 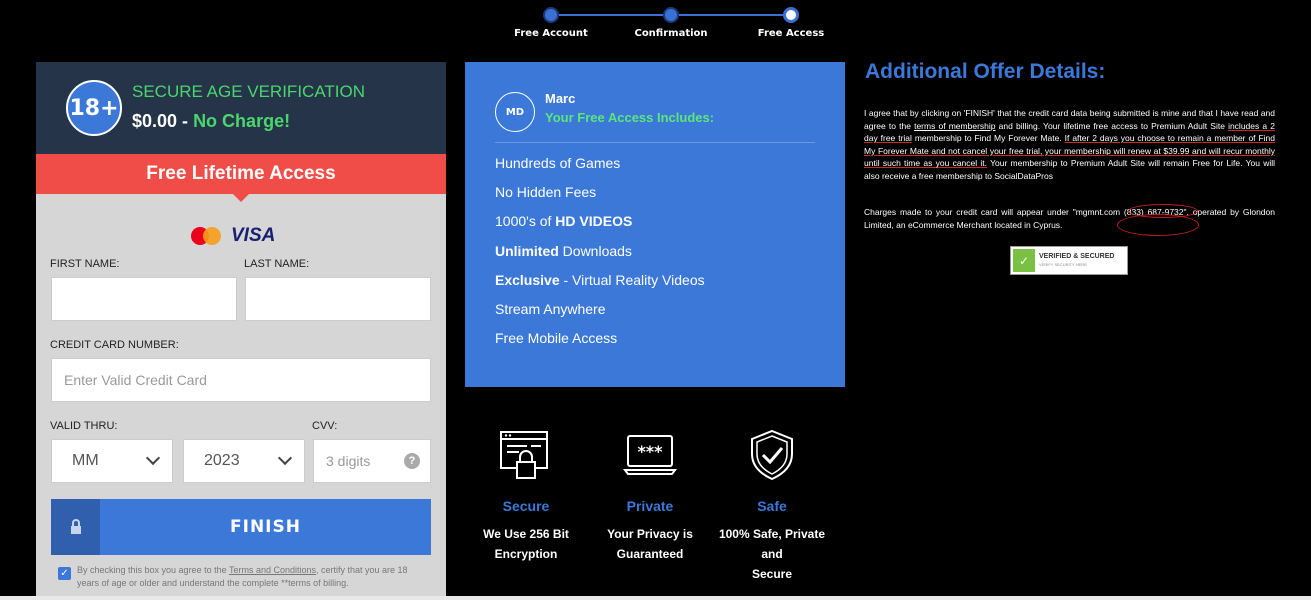 I want to click on feature-title: Safe, so click(x=772, y=506).